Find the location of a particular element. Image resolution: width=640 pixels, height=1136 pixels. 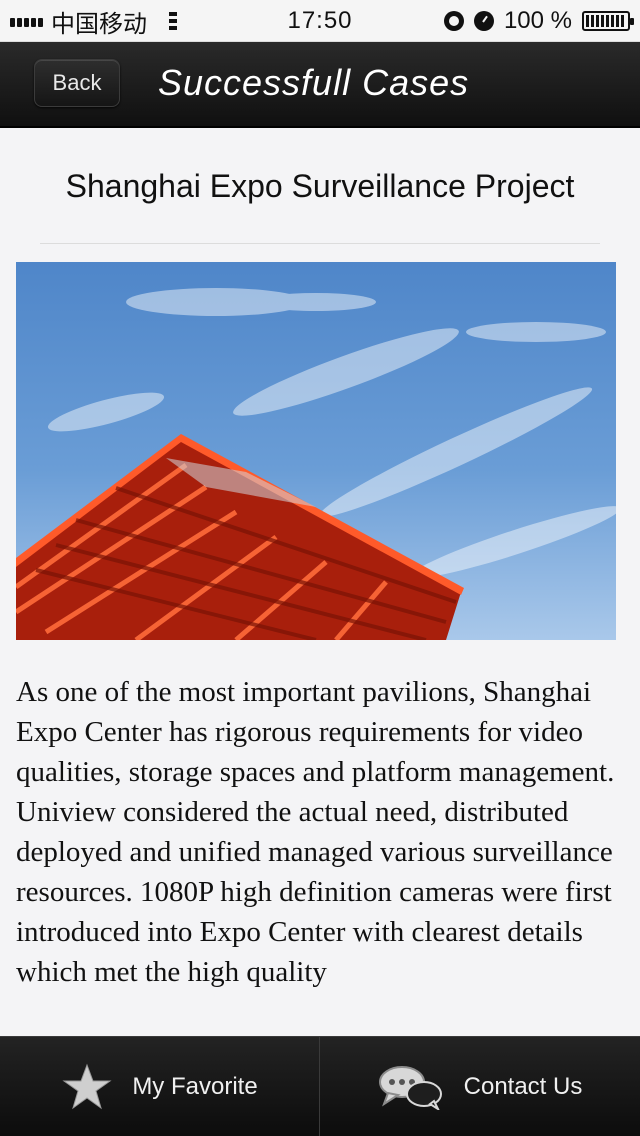

tab-my-favorite: My Favorite is located at coordinates (160, 1086).